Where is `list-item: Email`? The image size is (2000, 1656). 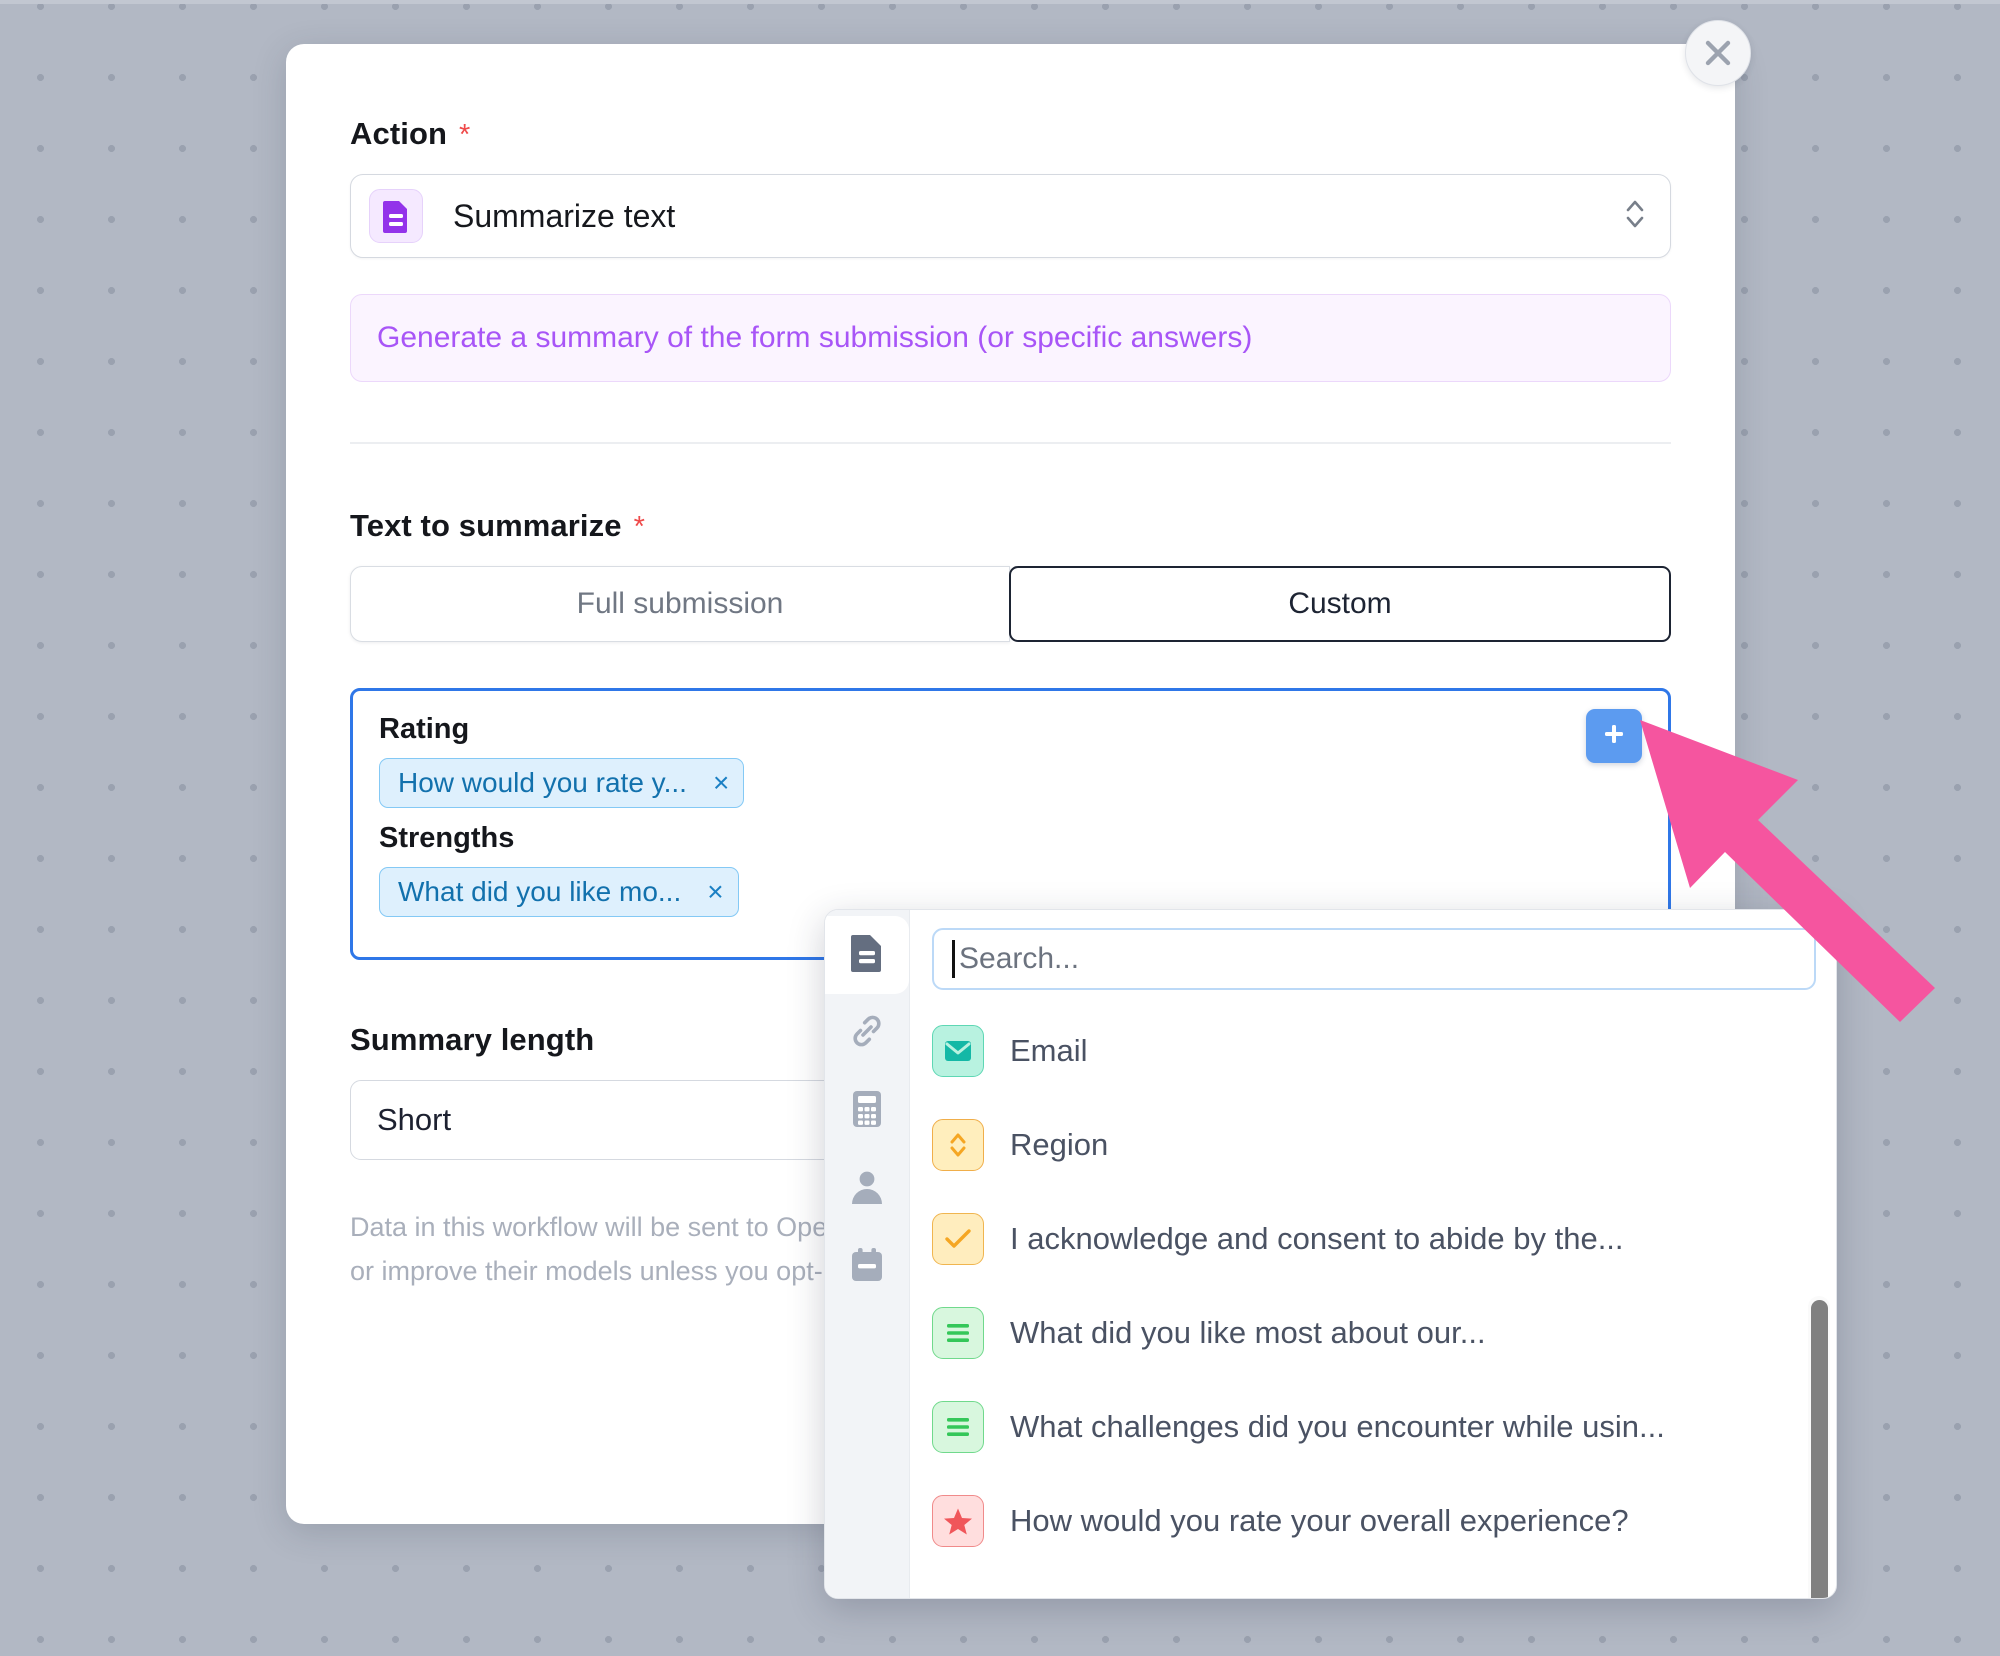 list-item: Email is located at coordinates (1373, 1051).